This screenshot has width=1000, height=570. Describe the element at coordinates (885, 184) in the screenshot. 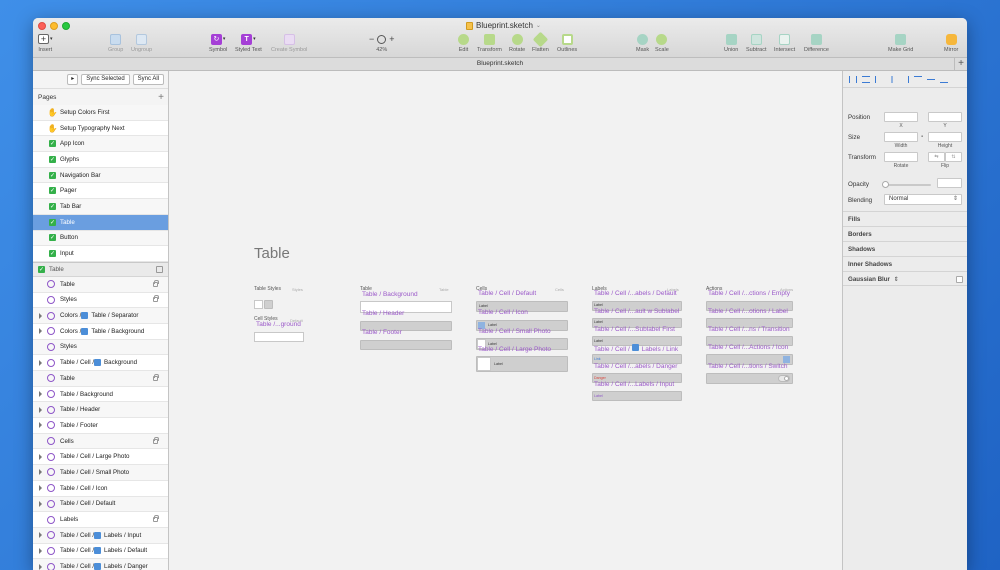

I see `opacity-slider-knob` at that location.